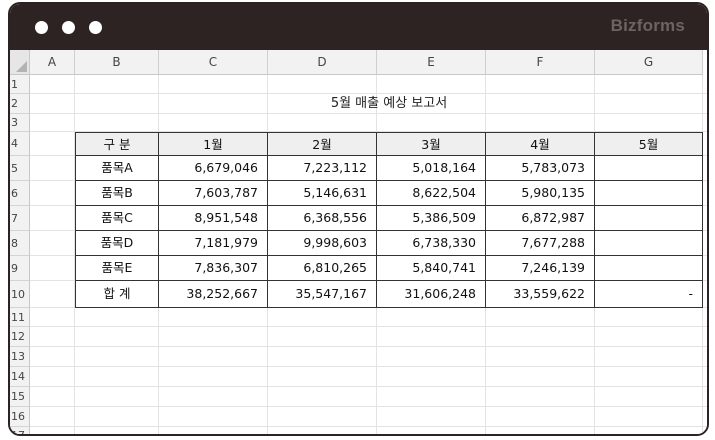 Image resolution: width=715 pixels, height=440 pixels. Describe the element at coordinates (20, 243) in the screenshot. I see `row-header-8: 8` at that location.